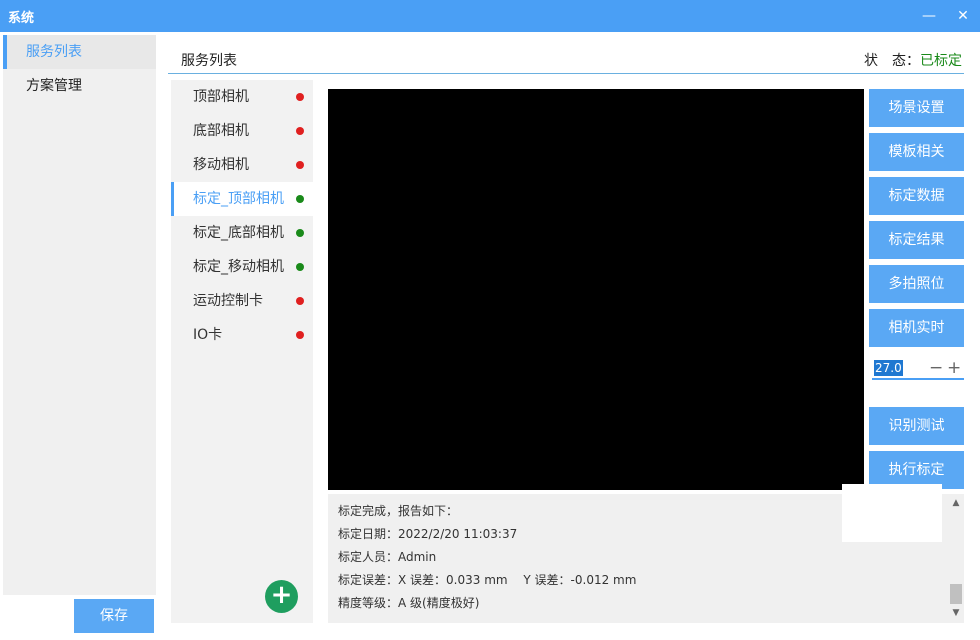  What do you see at coordinates (228, 301) in the screenshot?
I see `service-label: 运动控制卡` at bounding box center [228, 301].